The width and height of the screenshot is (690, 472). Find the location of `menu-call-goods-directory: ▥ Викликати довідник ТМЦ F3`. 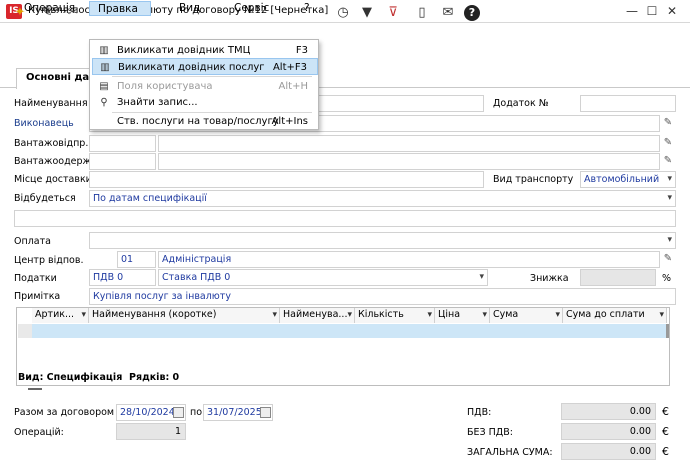

menu-call-goods-directory: ▥ Викликати довідник ТМЦ F3 is located at coordinates (205, 50).